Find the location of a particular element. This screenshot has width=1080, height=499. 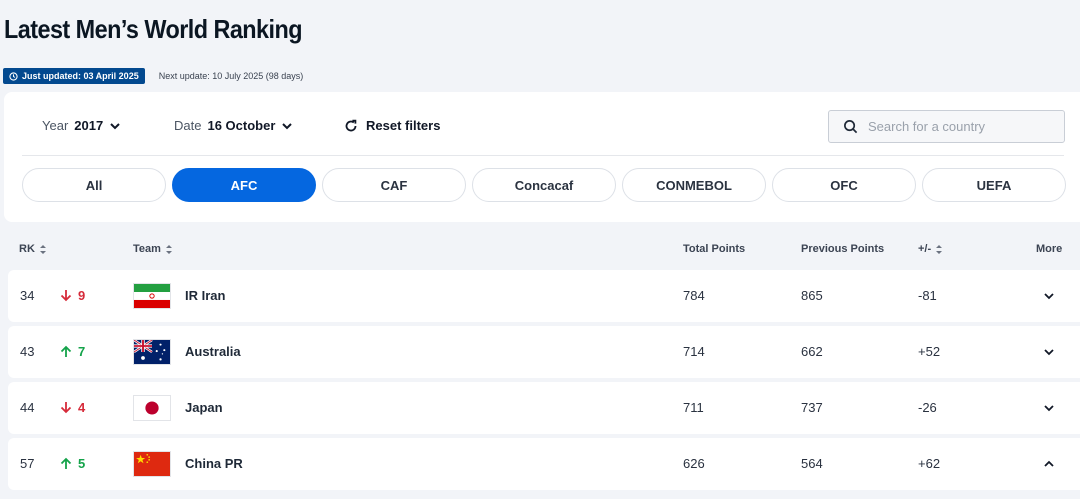

previous-points: 865 is located at coordinates (812, 295).